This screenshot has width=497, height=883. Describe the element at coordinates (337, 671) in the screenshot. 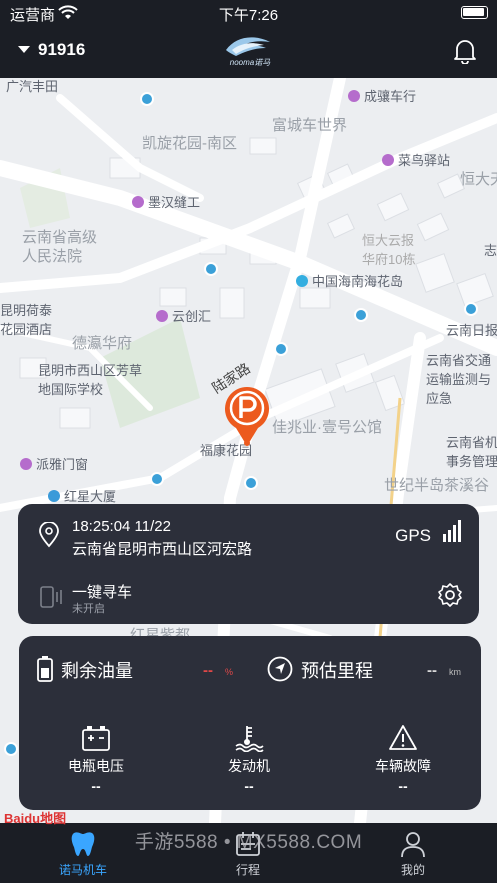

I see `range-label: 预估里程` at that location.